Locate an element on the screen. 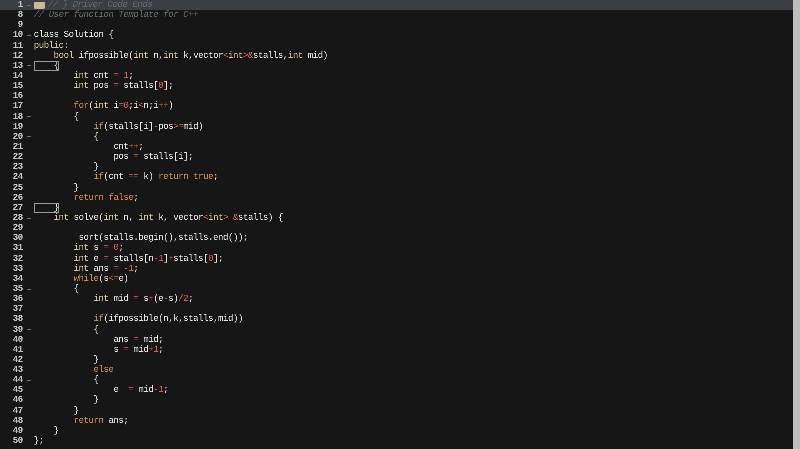 This screenshot has width=800, height=449. code-line: int pos = stalls[0]; is located at coordinates (123, 86).